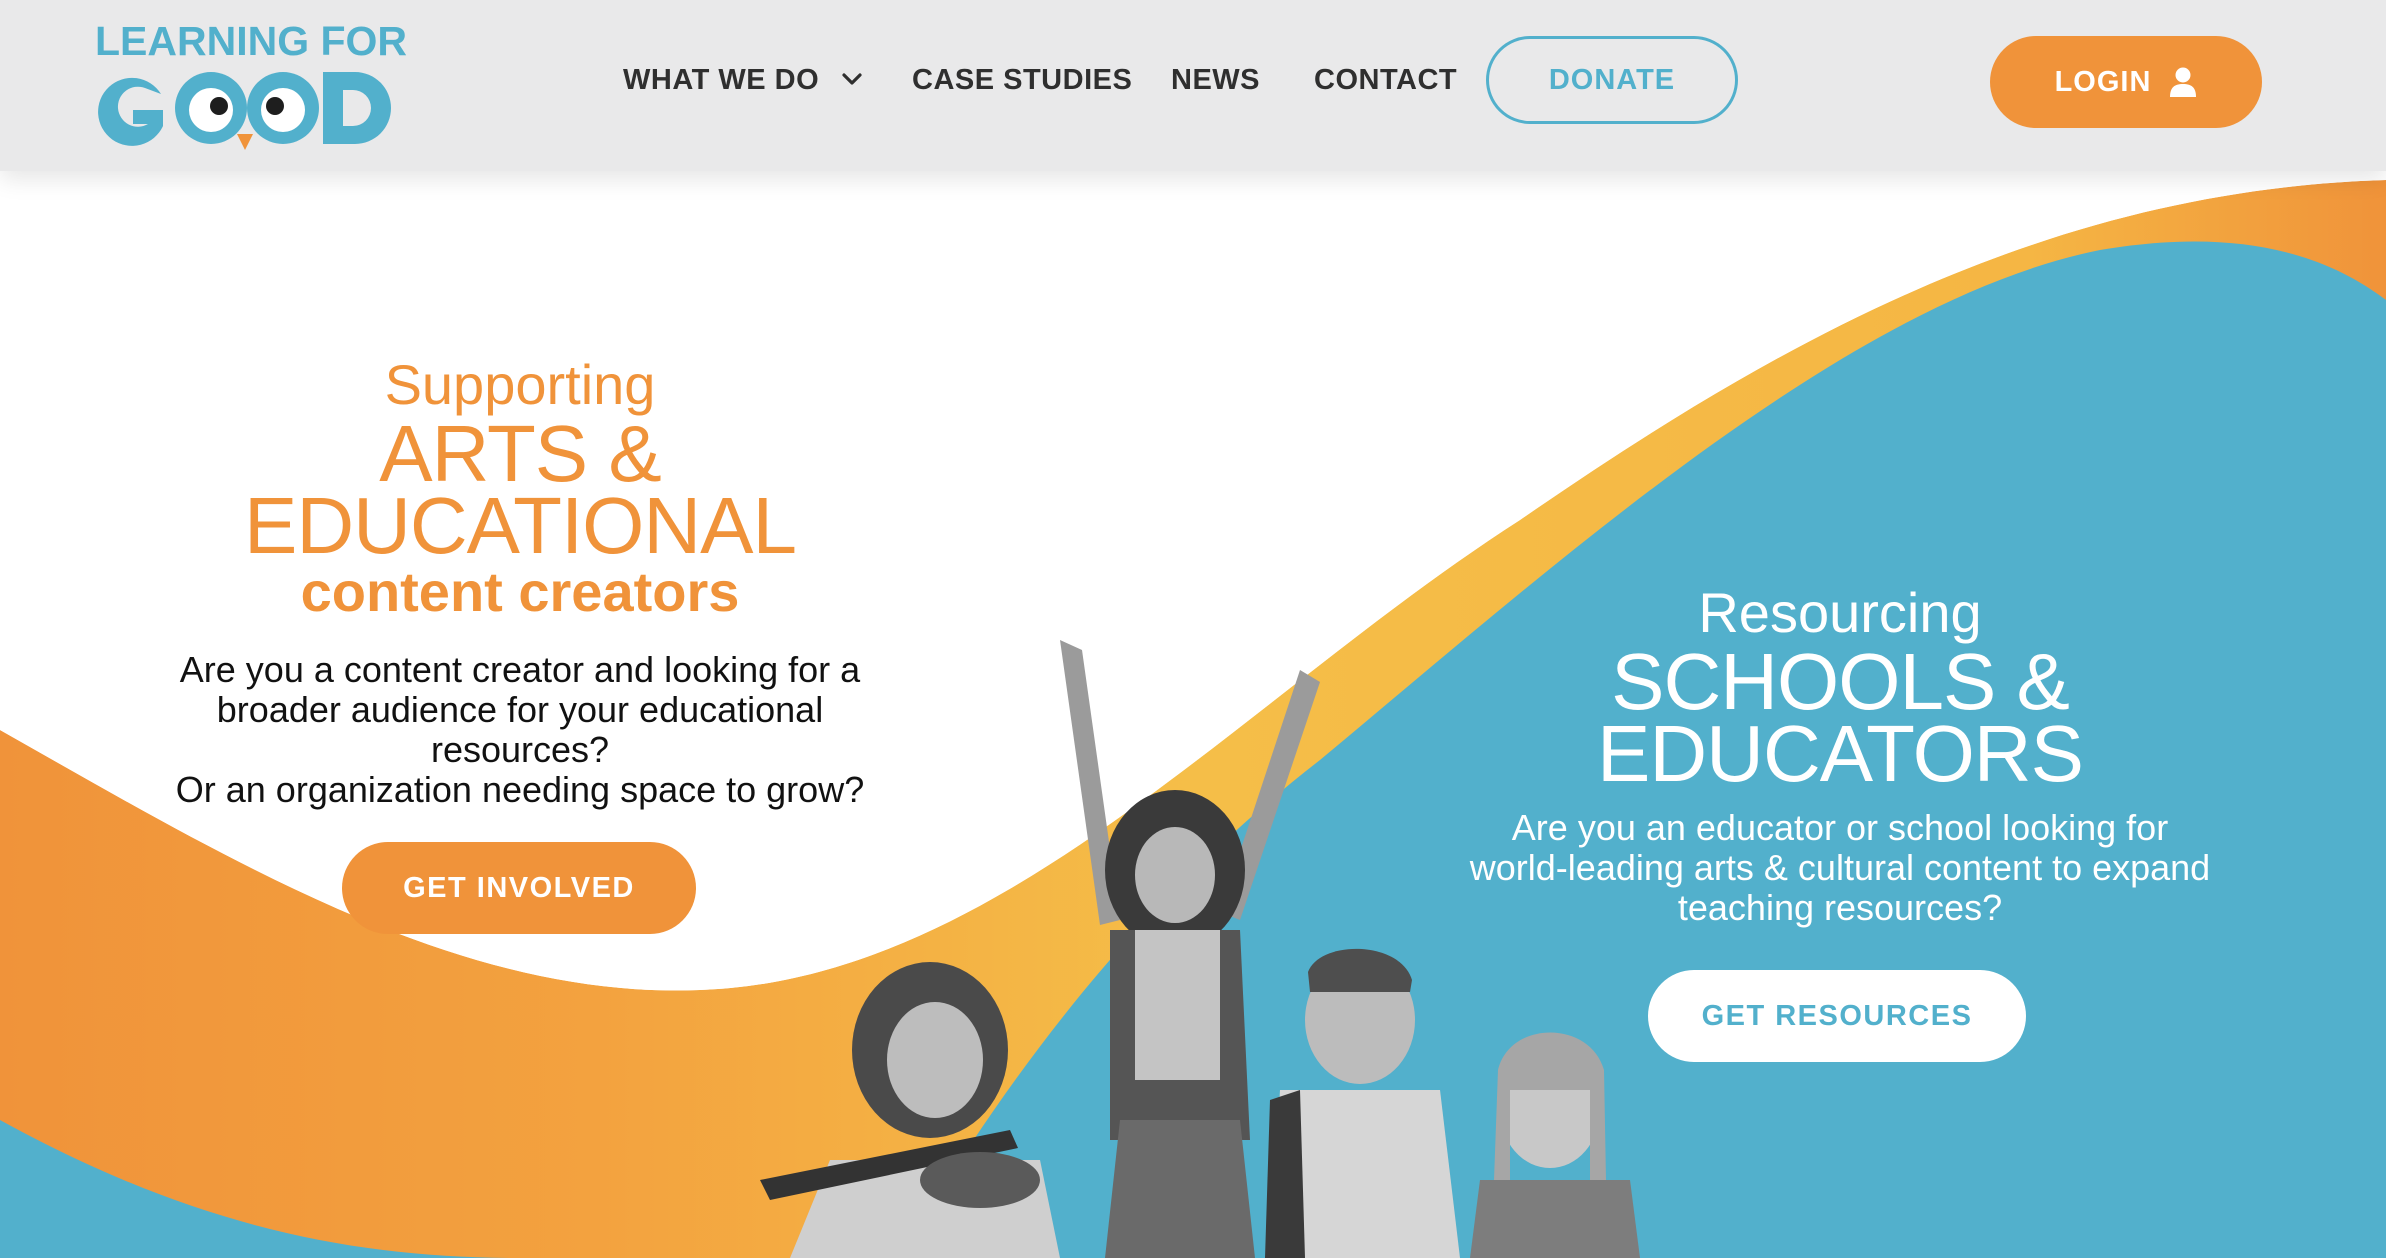 The height and width of the screenshot is (1258, 2386). Describe the element at coordinates (852, 79) in the screenshot. I see `chevron-down-icon` at that location.